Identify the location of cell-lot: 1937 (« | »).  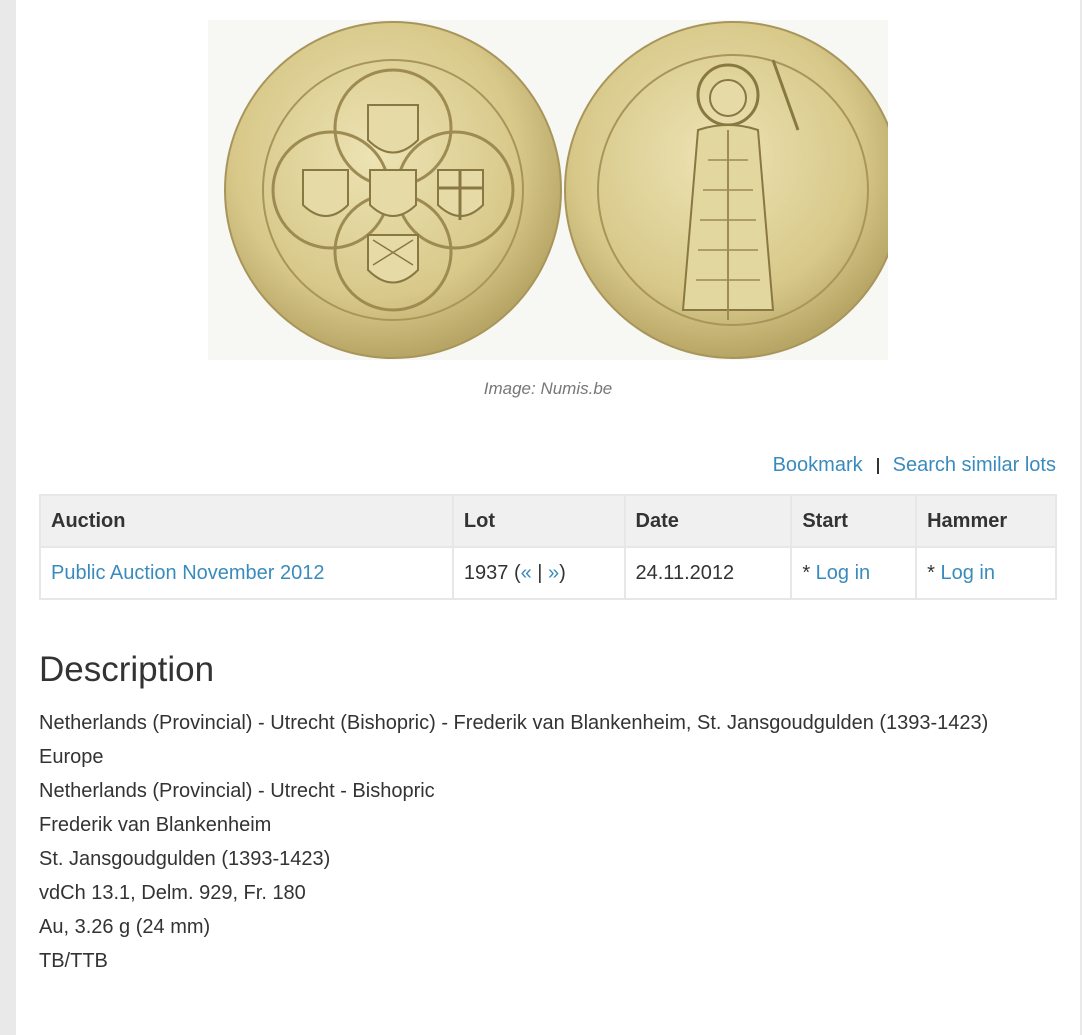
(538, 573).